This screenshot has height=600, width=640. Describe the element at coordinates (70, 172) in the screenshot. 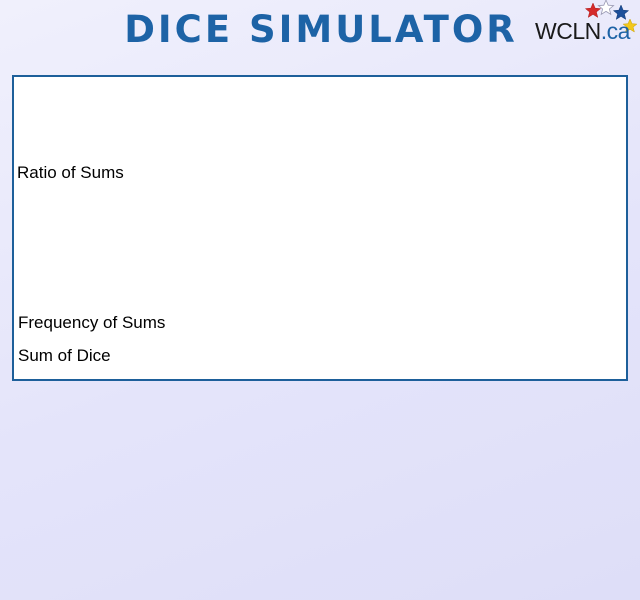

I see `ratio-of-sums-label: Ratio of Sums` at that location.